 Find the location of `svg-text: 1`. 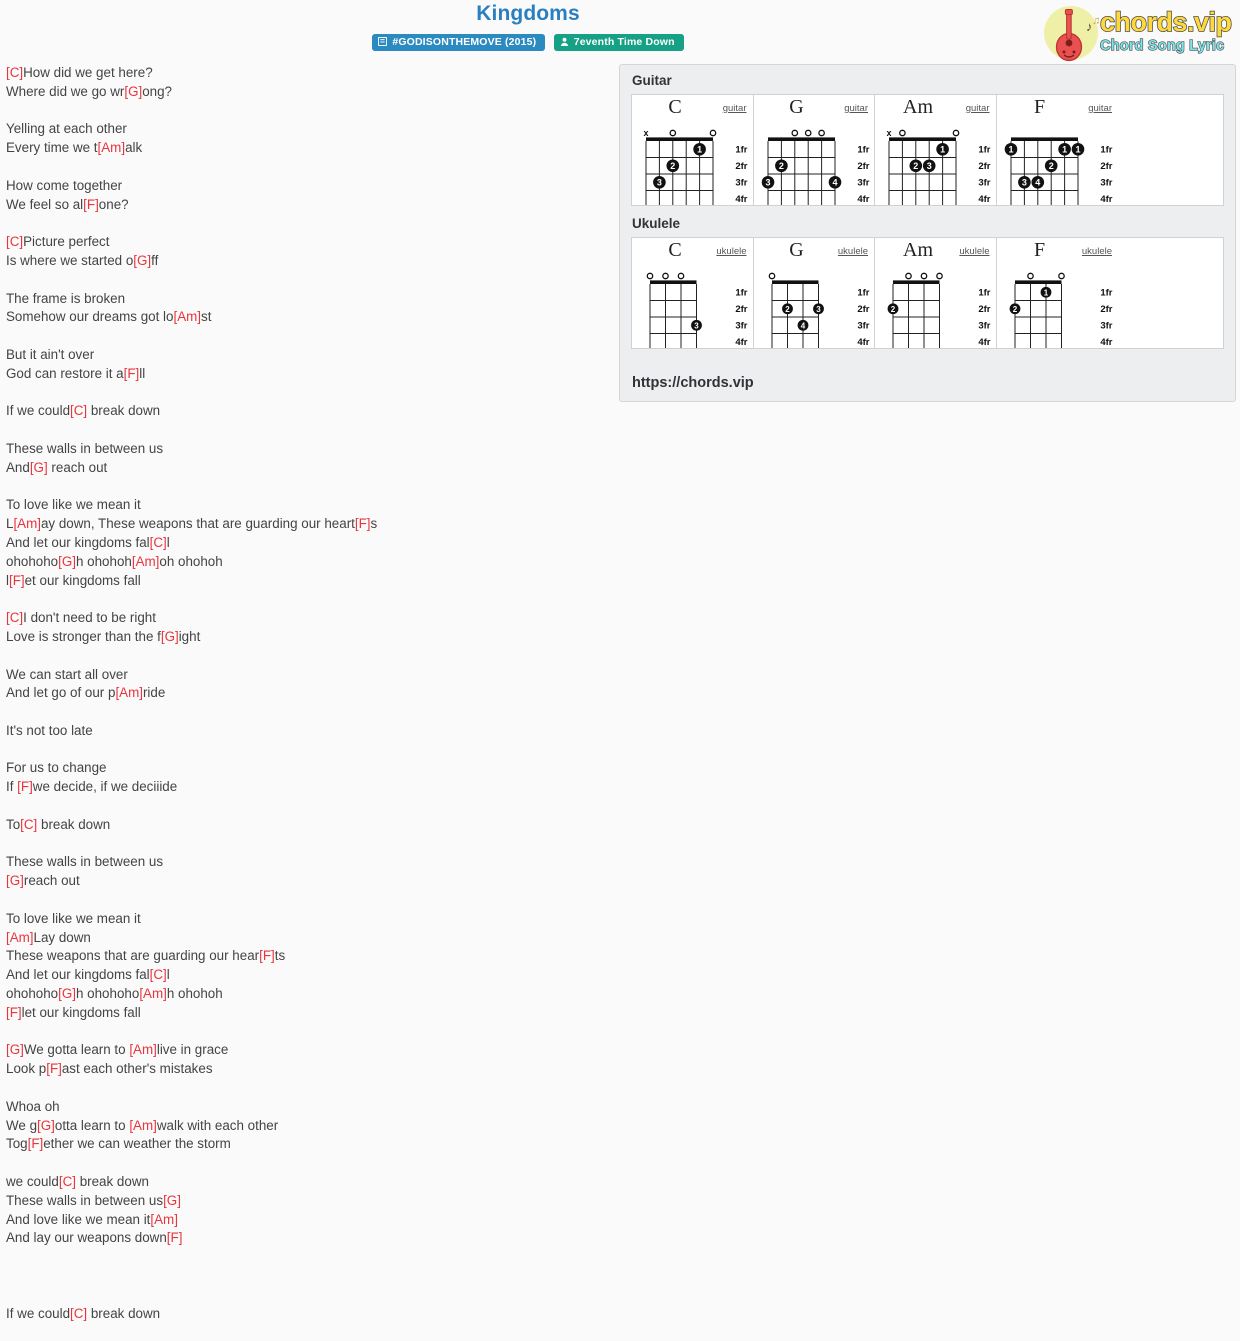

svg-text: 1 is located at coordinates (1064, 149).